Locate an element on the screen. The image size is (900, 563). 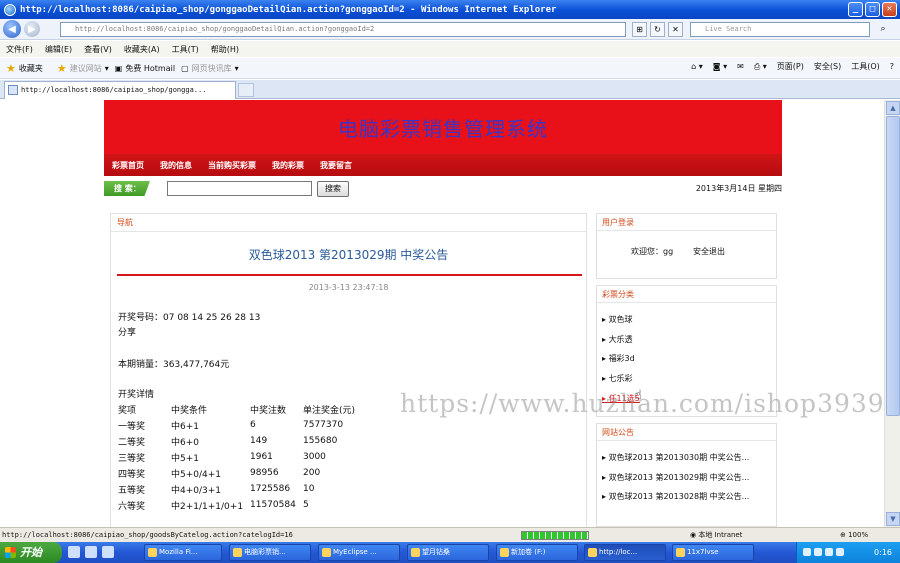
category-item: ▸ 大乐透 is located at coordinates (617, 339).